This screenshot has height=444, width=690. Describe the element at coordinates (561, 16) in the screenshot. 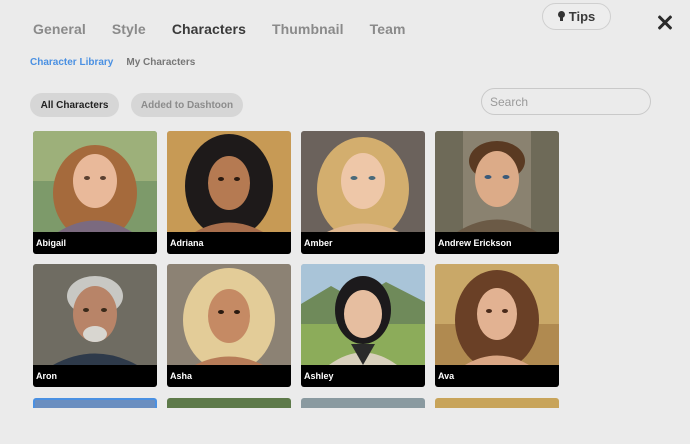

I see `lightbulb-icon` at that location.